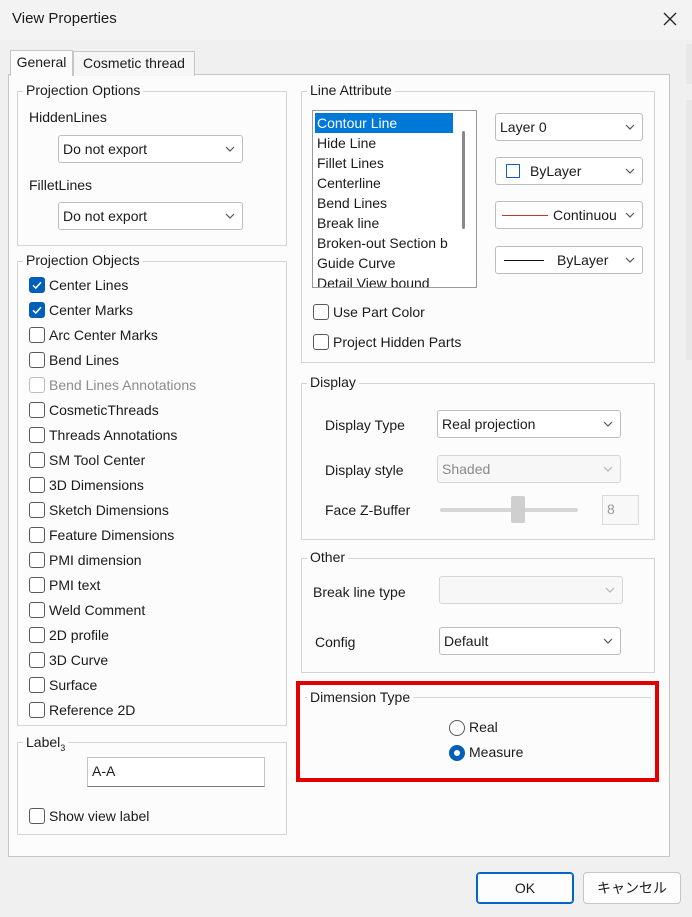 The image size is (692, 917). What do you see at coordinates (73, 685) in the screenshot?
I see `checkbox-label: Surface` at bounding box center [73, 685].